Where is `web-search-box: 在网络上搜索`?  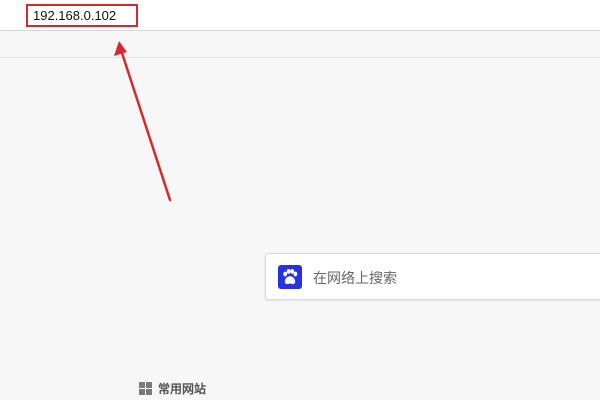
web-search-box: 在网络上搜索 is located at coordinates (432, 276).